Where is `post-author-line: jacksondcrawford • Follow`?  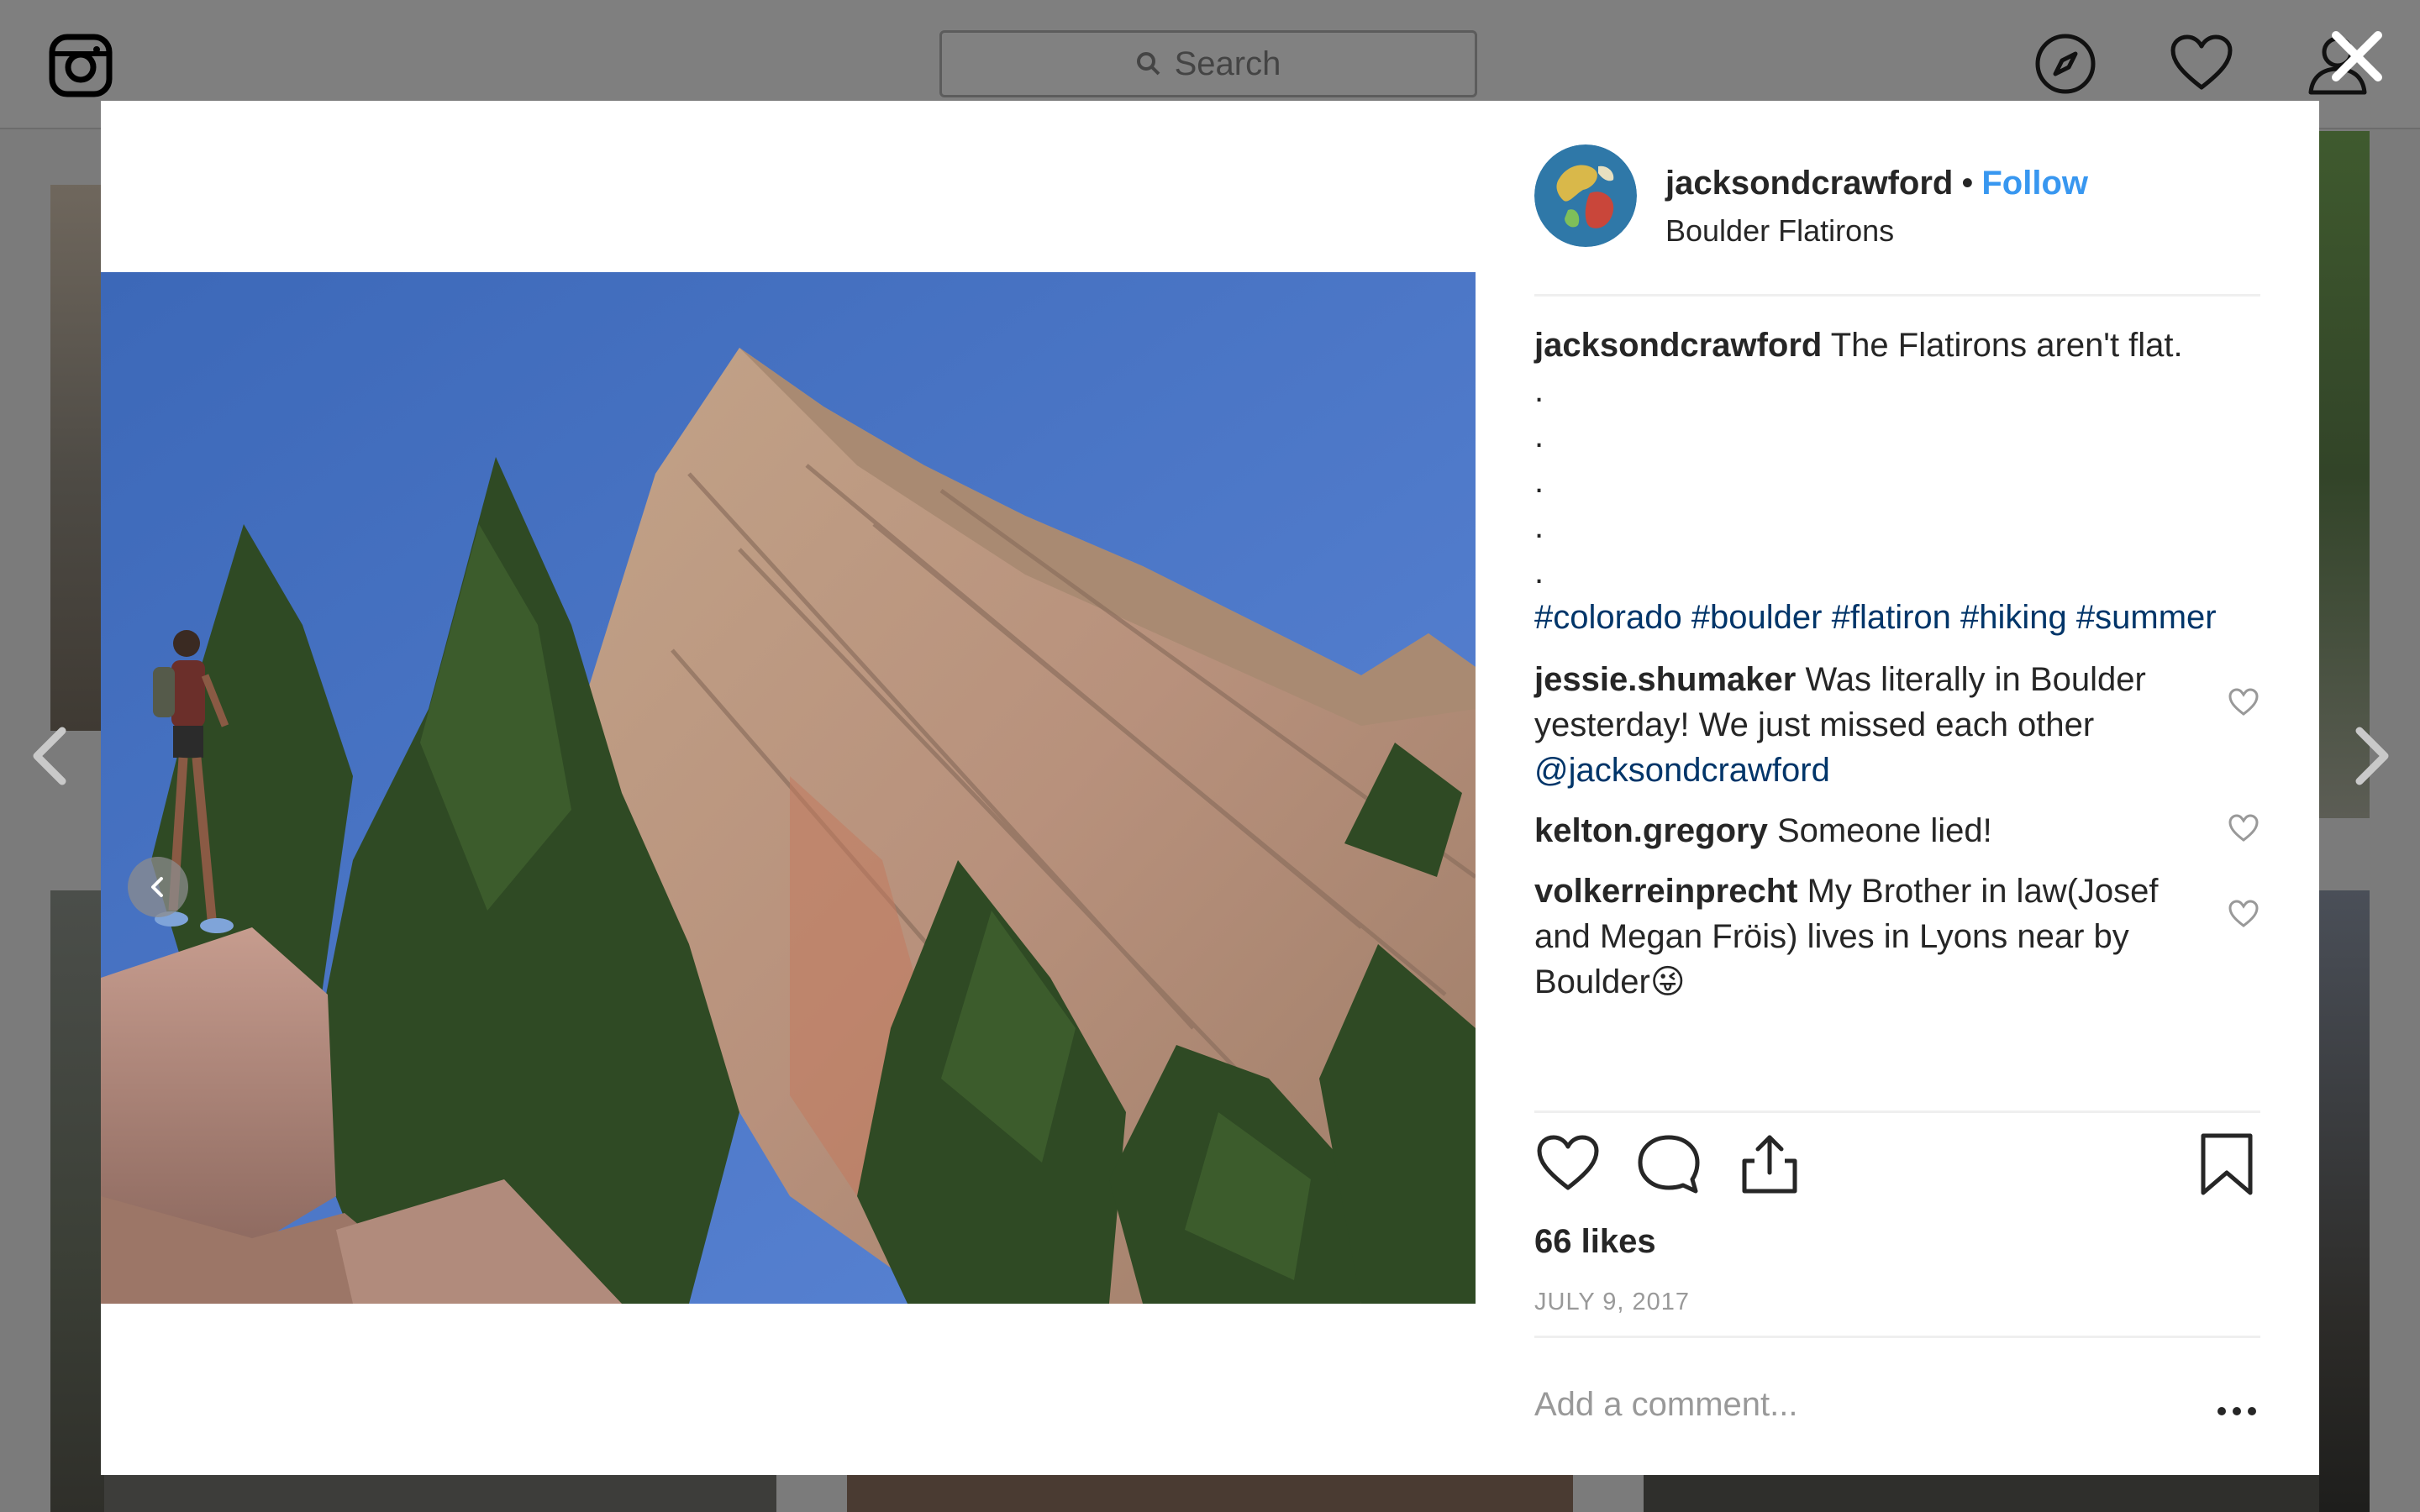
post-author-line: jacksondcrawford • Follow is located at coordinates (1876, 183).